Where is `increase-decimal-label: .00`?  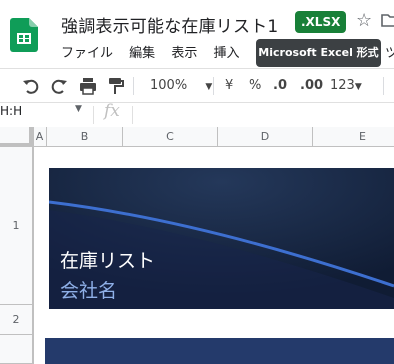 increase-decimal-label: .00 is located at coordinates (312, 85).